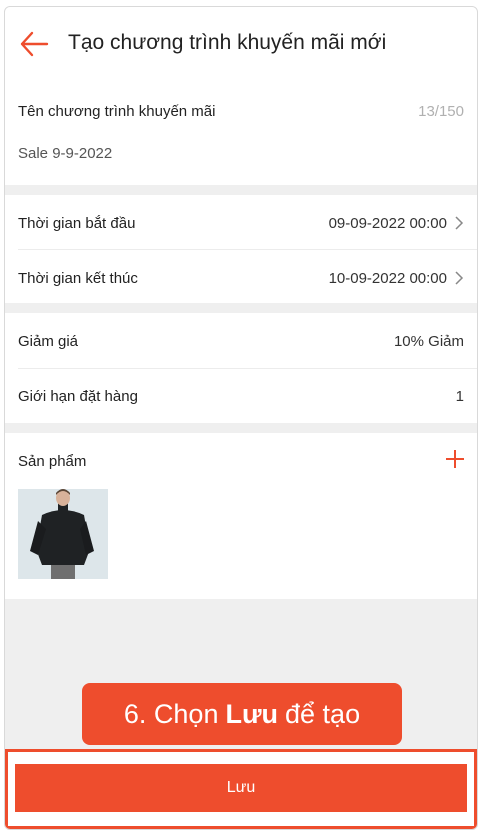 The image size is (481, 832). Describe the element at coordinates (34, 44) in the screenshot. I see `back-arrow-icon` at that location.